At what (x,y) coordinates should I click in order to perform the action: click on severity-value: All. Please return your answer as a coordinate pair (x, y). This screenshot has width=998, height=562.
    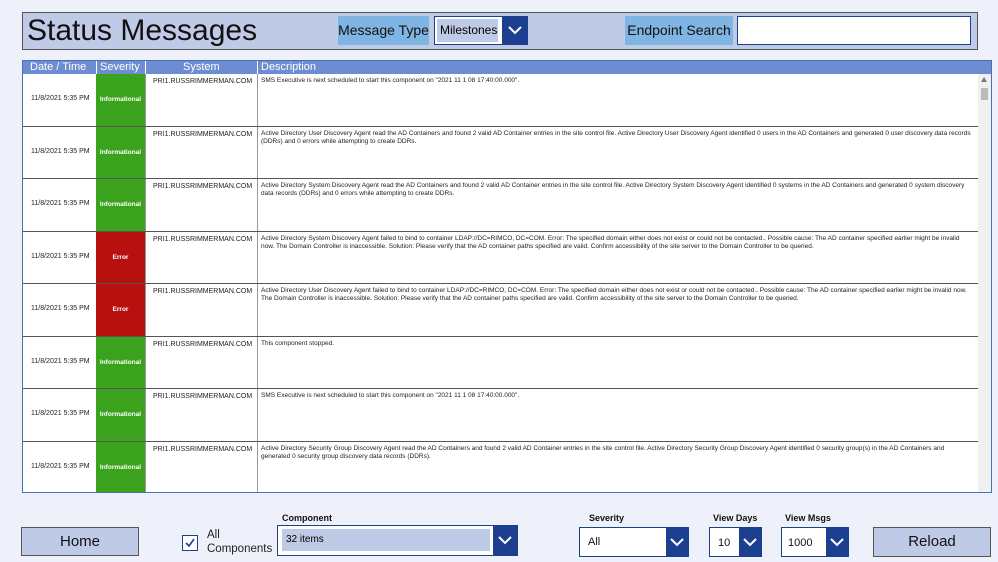
    Looking at the image, I should click on (594, 542).